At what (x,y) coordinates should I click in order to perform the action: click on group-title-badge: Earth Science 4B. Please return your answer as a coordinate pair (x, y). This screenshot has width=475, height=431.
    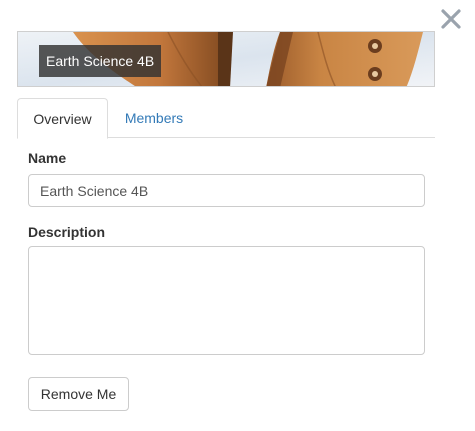
    Looking at the image, I should click on (100, 61).